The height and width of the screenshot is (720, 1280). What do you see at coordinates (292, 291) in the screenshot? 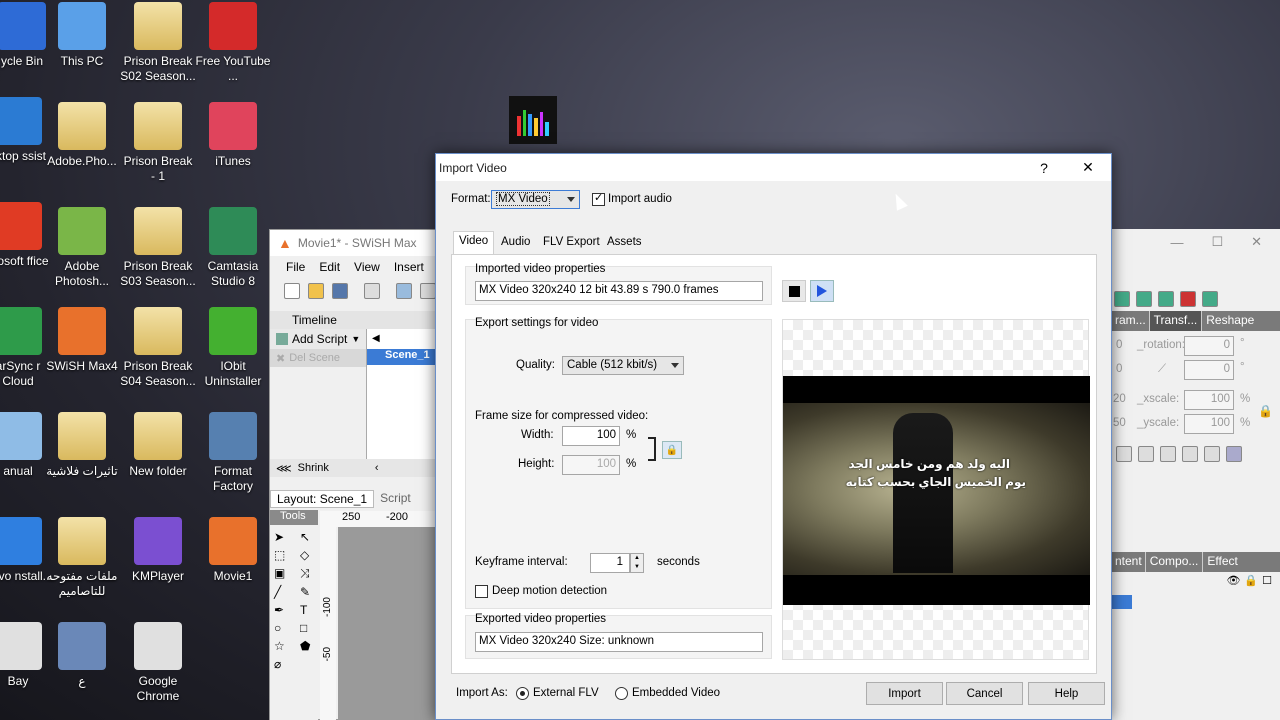
I see `new-icon` at bounding box center [292, 291].